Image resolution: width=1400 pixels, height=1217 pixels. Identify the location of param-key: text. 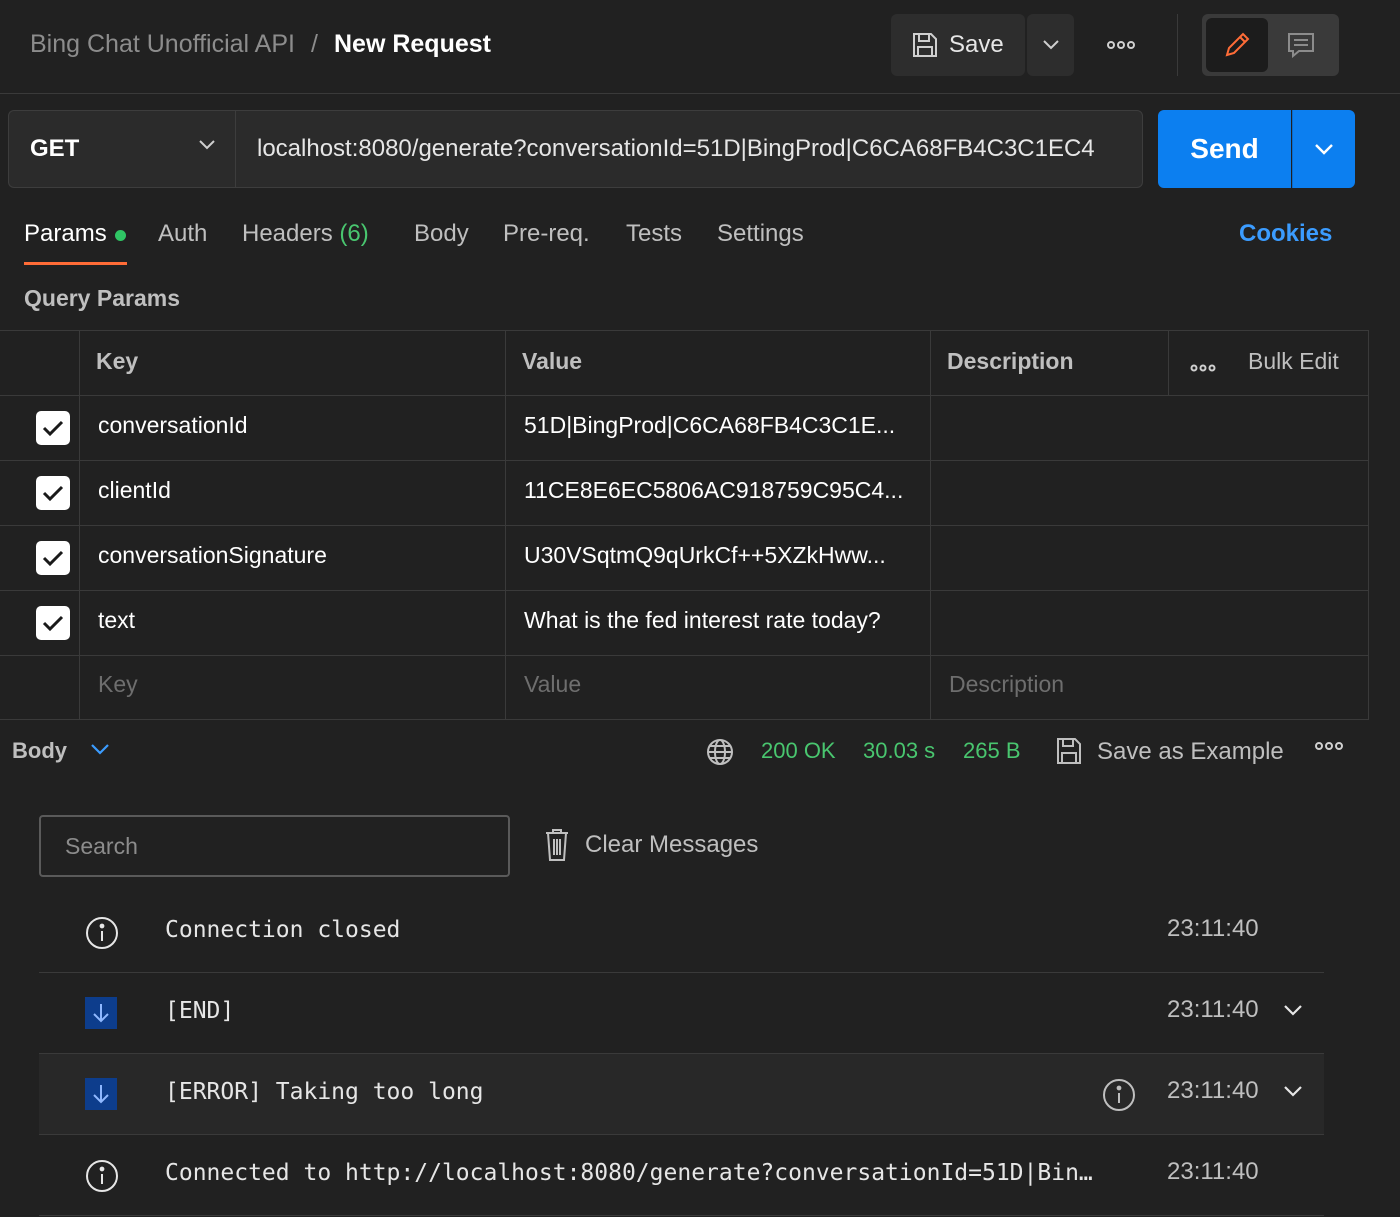
(116, 620).